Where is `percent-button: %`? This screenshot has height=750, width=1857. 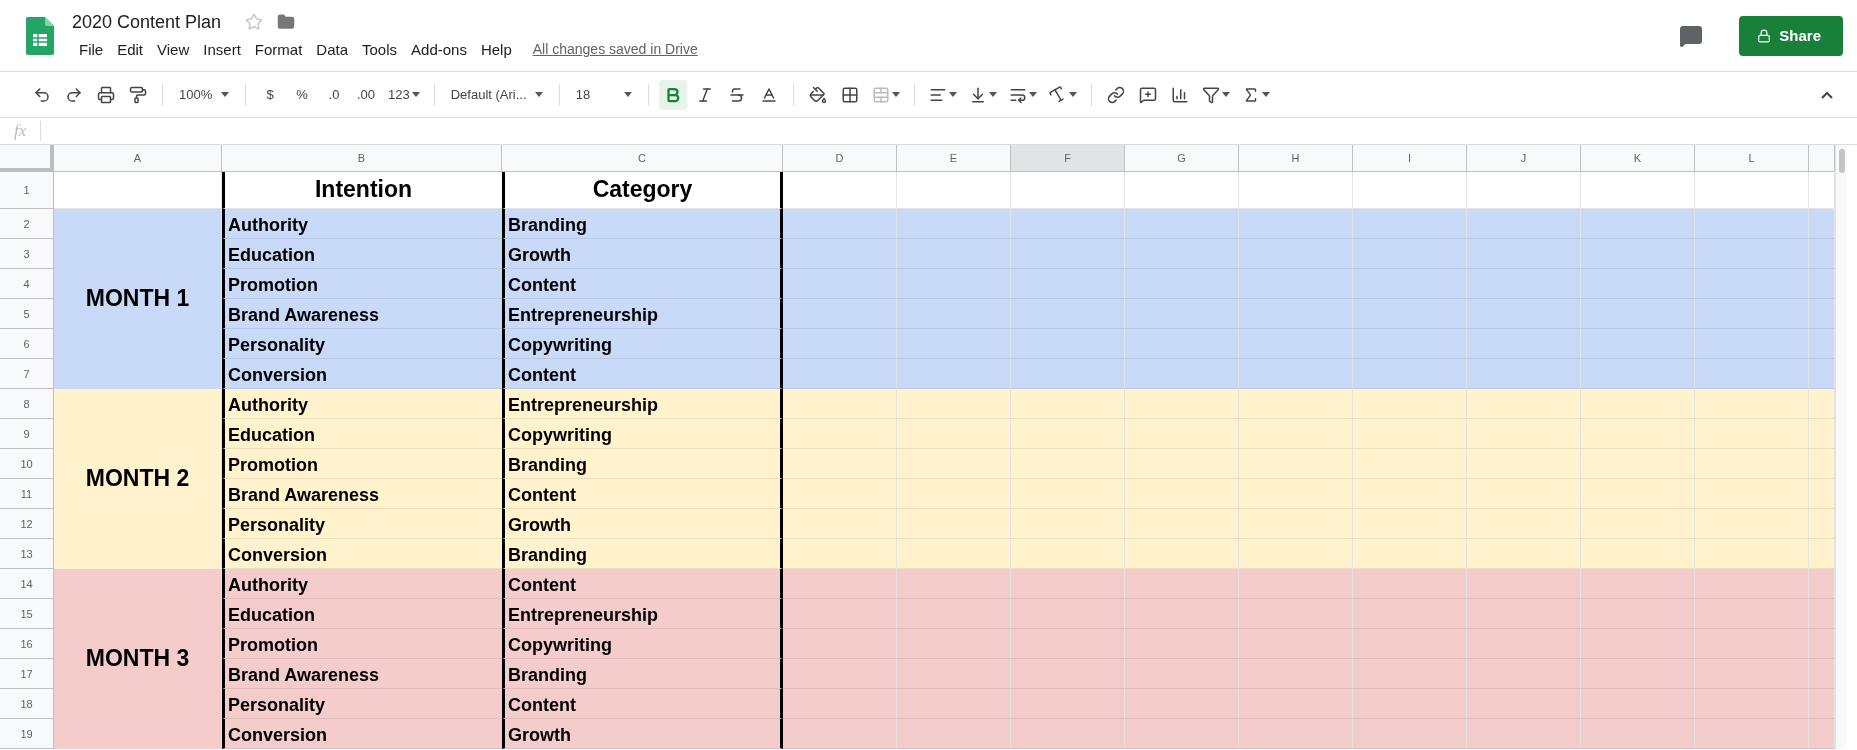
percent-button: % is located at coordinates (302, 94).